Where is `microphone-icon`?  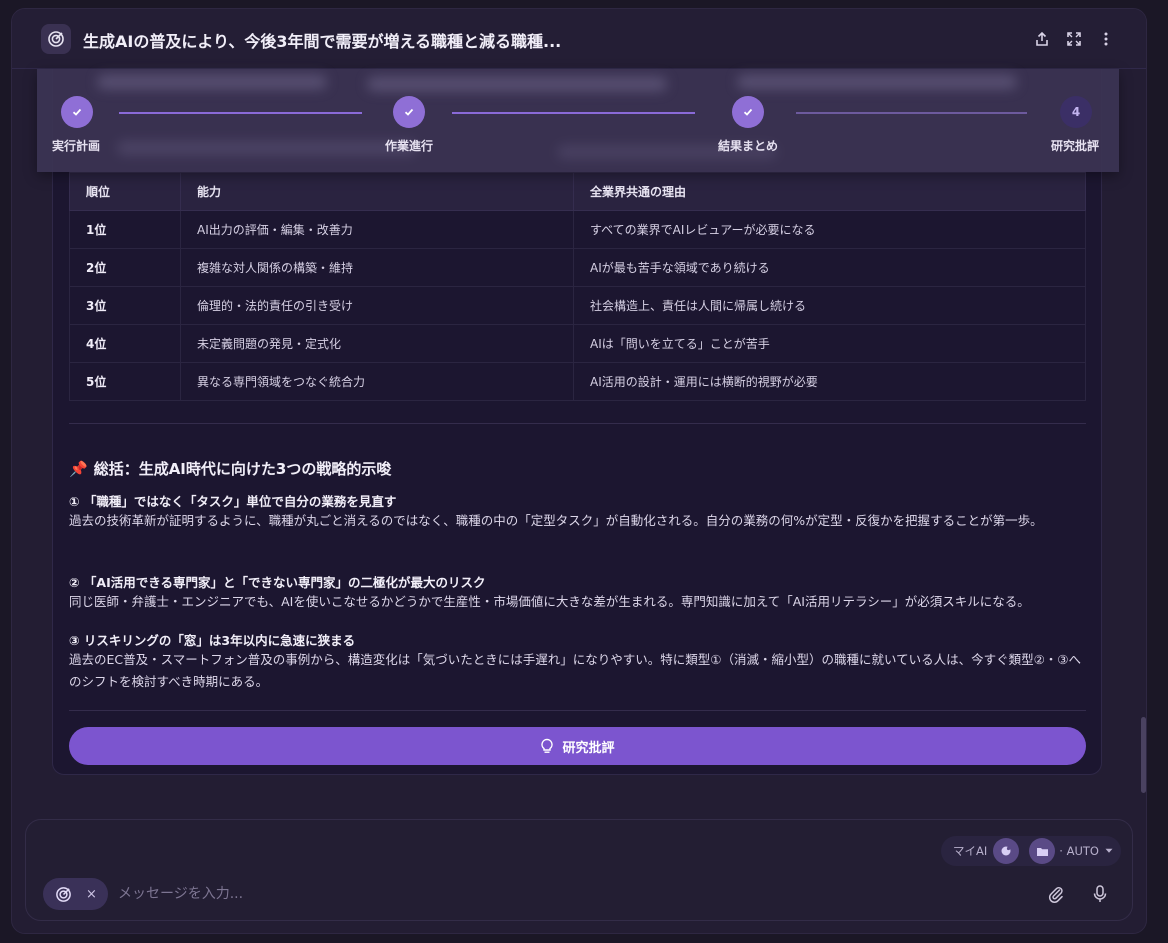
microphone-icon is located at coordinates (1100, 893).